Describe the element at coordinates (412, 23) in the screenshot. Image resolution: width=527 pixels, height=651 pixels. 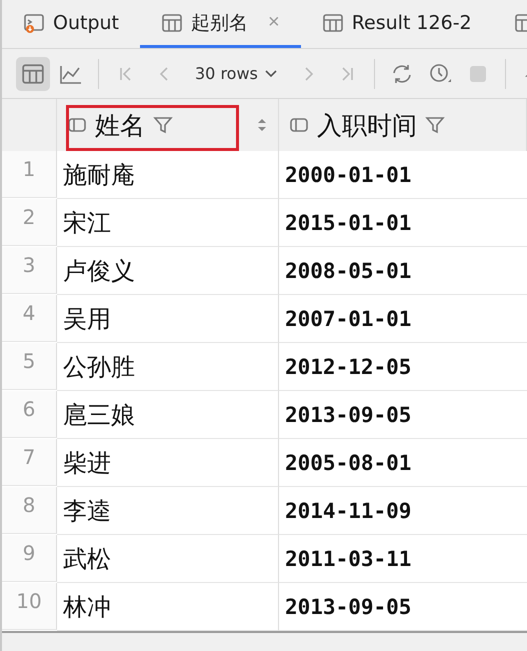
I see `tab-label: Result 126-2` at that location.